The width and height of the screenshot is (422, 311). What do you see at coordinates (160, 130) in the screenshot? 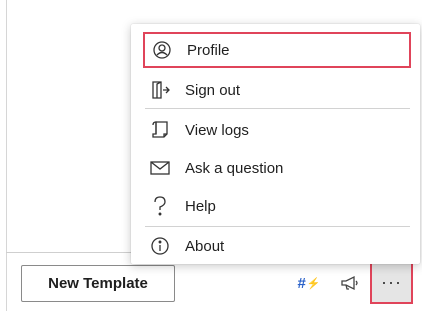
I see `logs-icon` at bounding box center [160, 130].